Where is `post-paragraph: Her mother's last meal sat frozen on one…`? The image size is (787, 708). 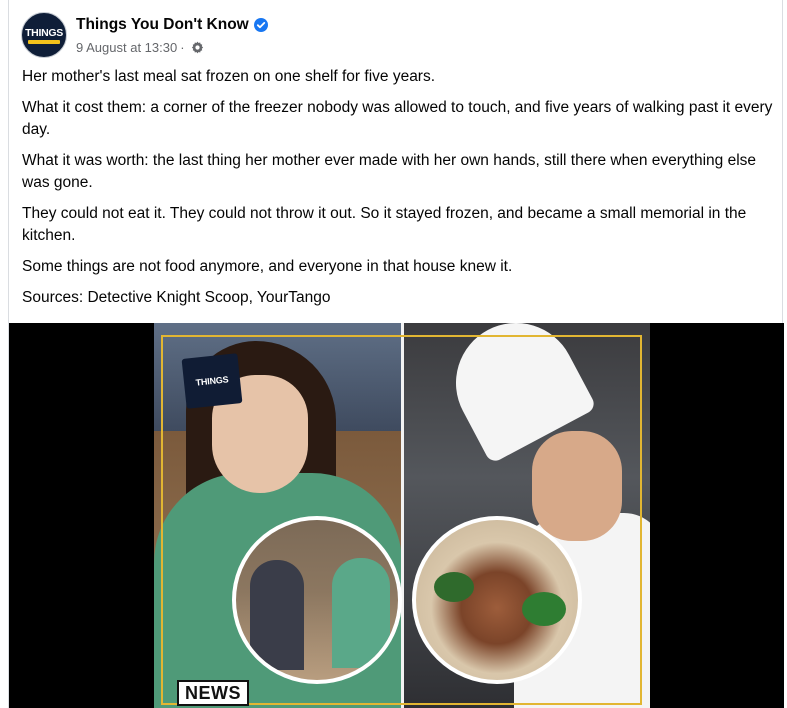 post-paragraph: Her mother's last meal sat frozen on one… is located at coordinates (229, 76).